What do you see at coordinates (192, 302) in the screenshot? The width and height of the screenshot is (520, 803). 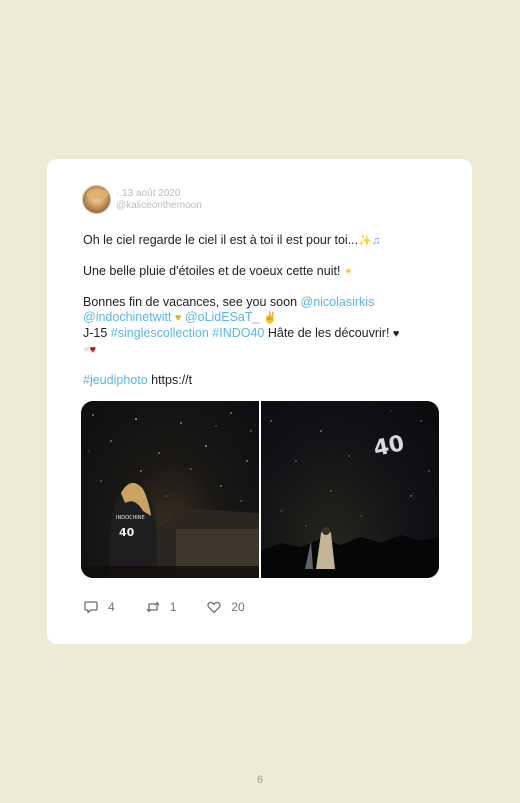 I see `text-line-3: Bonnes fin de vacances, see you soon` at bounding box center [192, 302].